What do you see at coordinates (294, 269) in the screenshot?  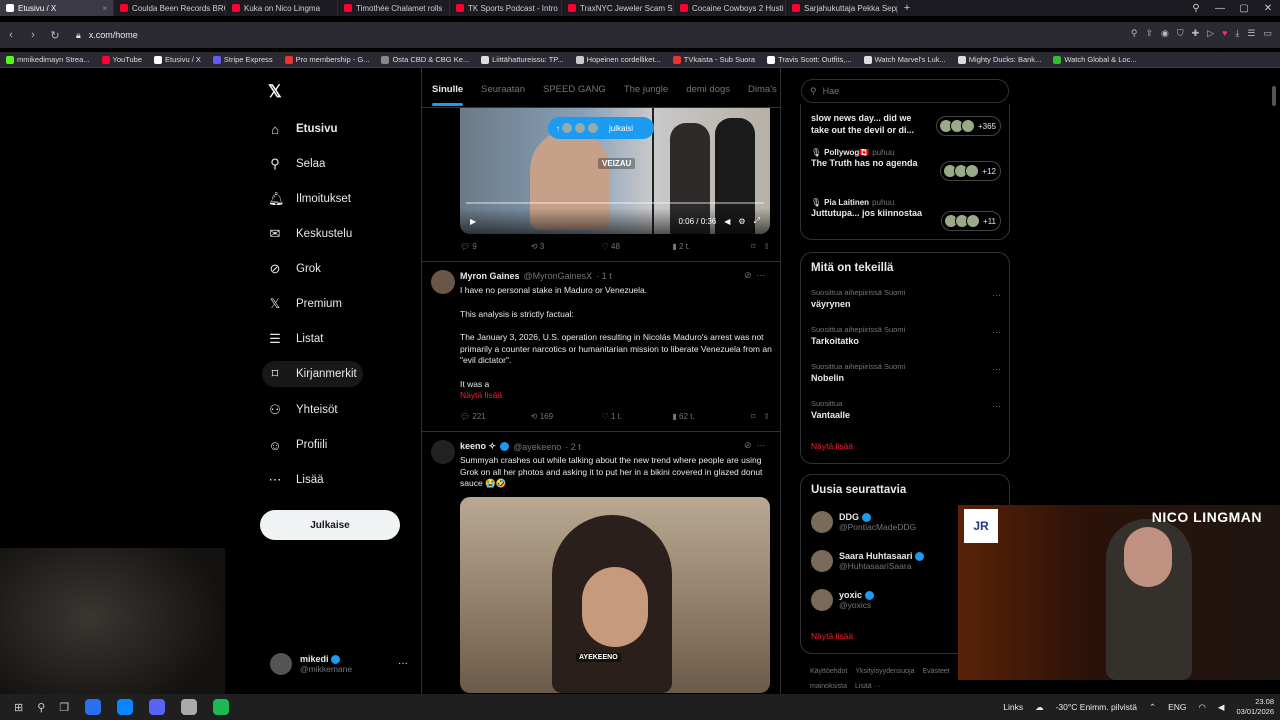 I see `nav-item-grok: ⊘ Grok` at bounding box center [294, 269].